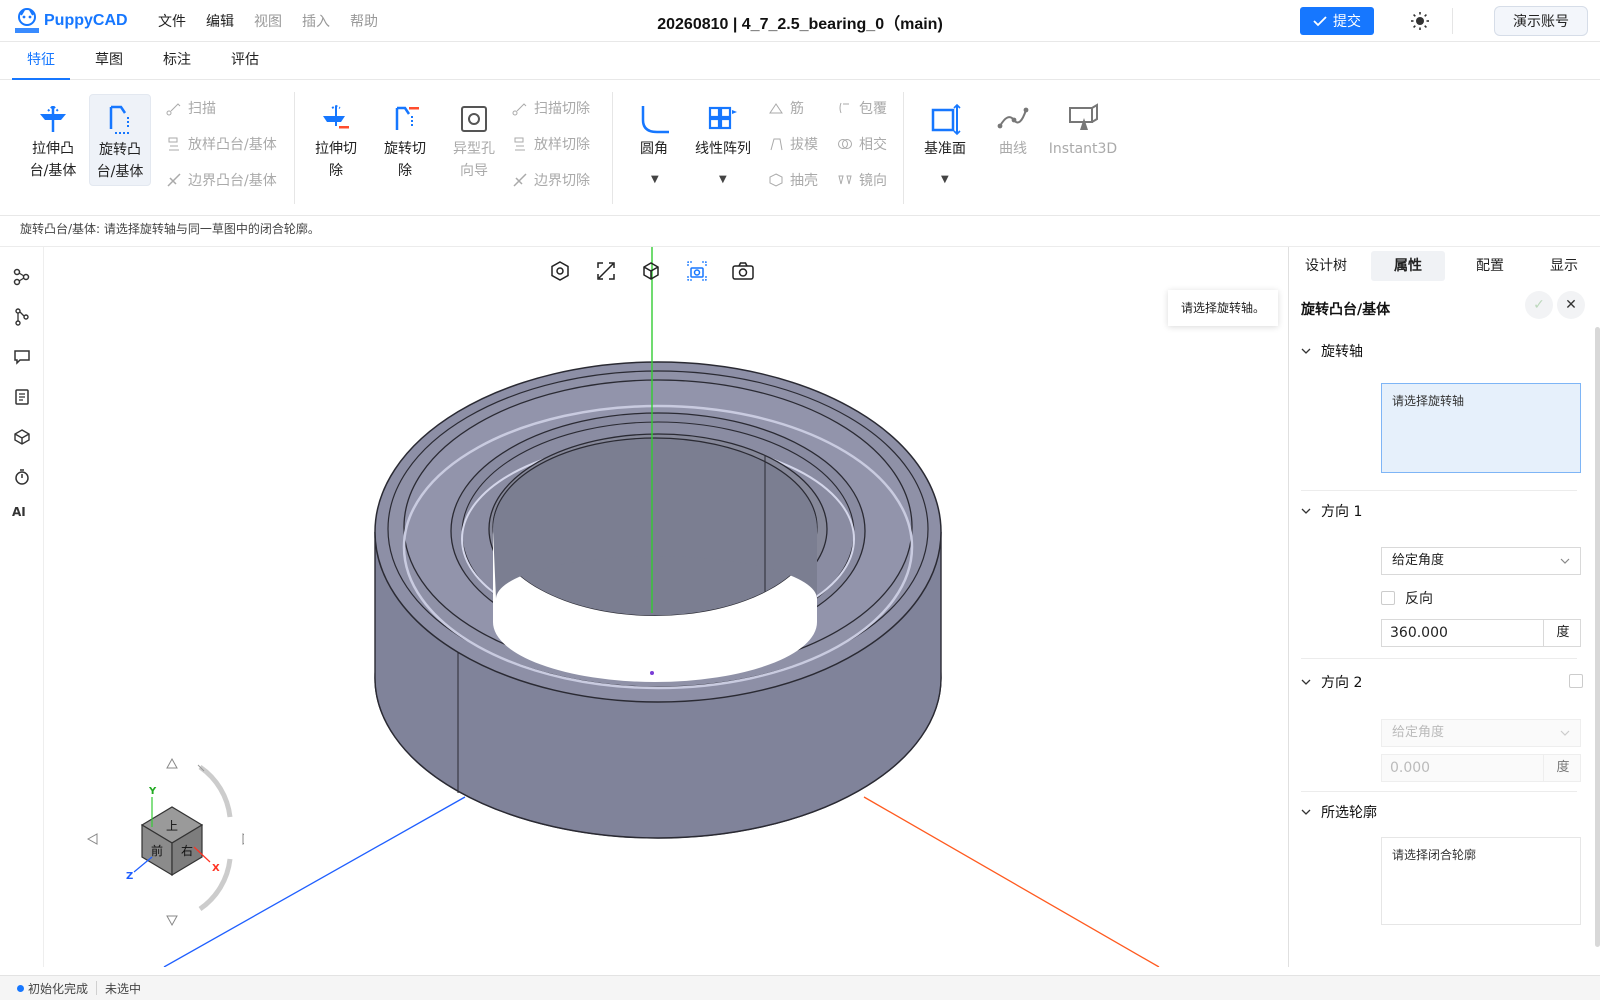 Image resolution: width=1600 pixels, height=1000 pixels. I want to click on extrude-cut-button: 拉伸切 除, so click(336, 140).